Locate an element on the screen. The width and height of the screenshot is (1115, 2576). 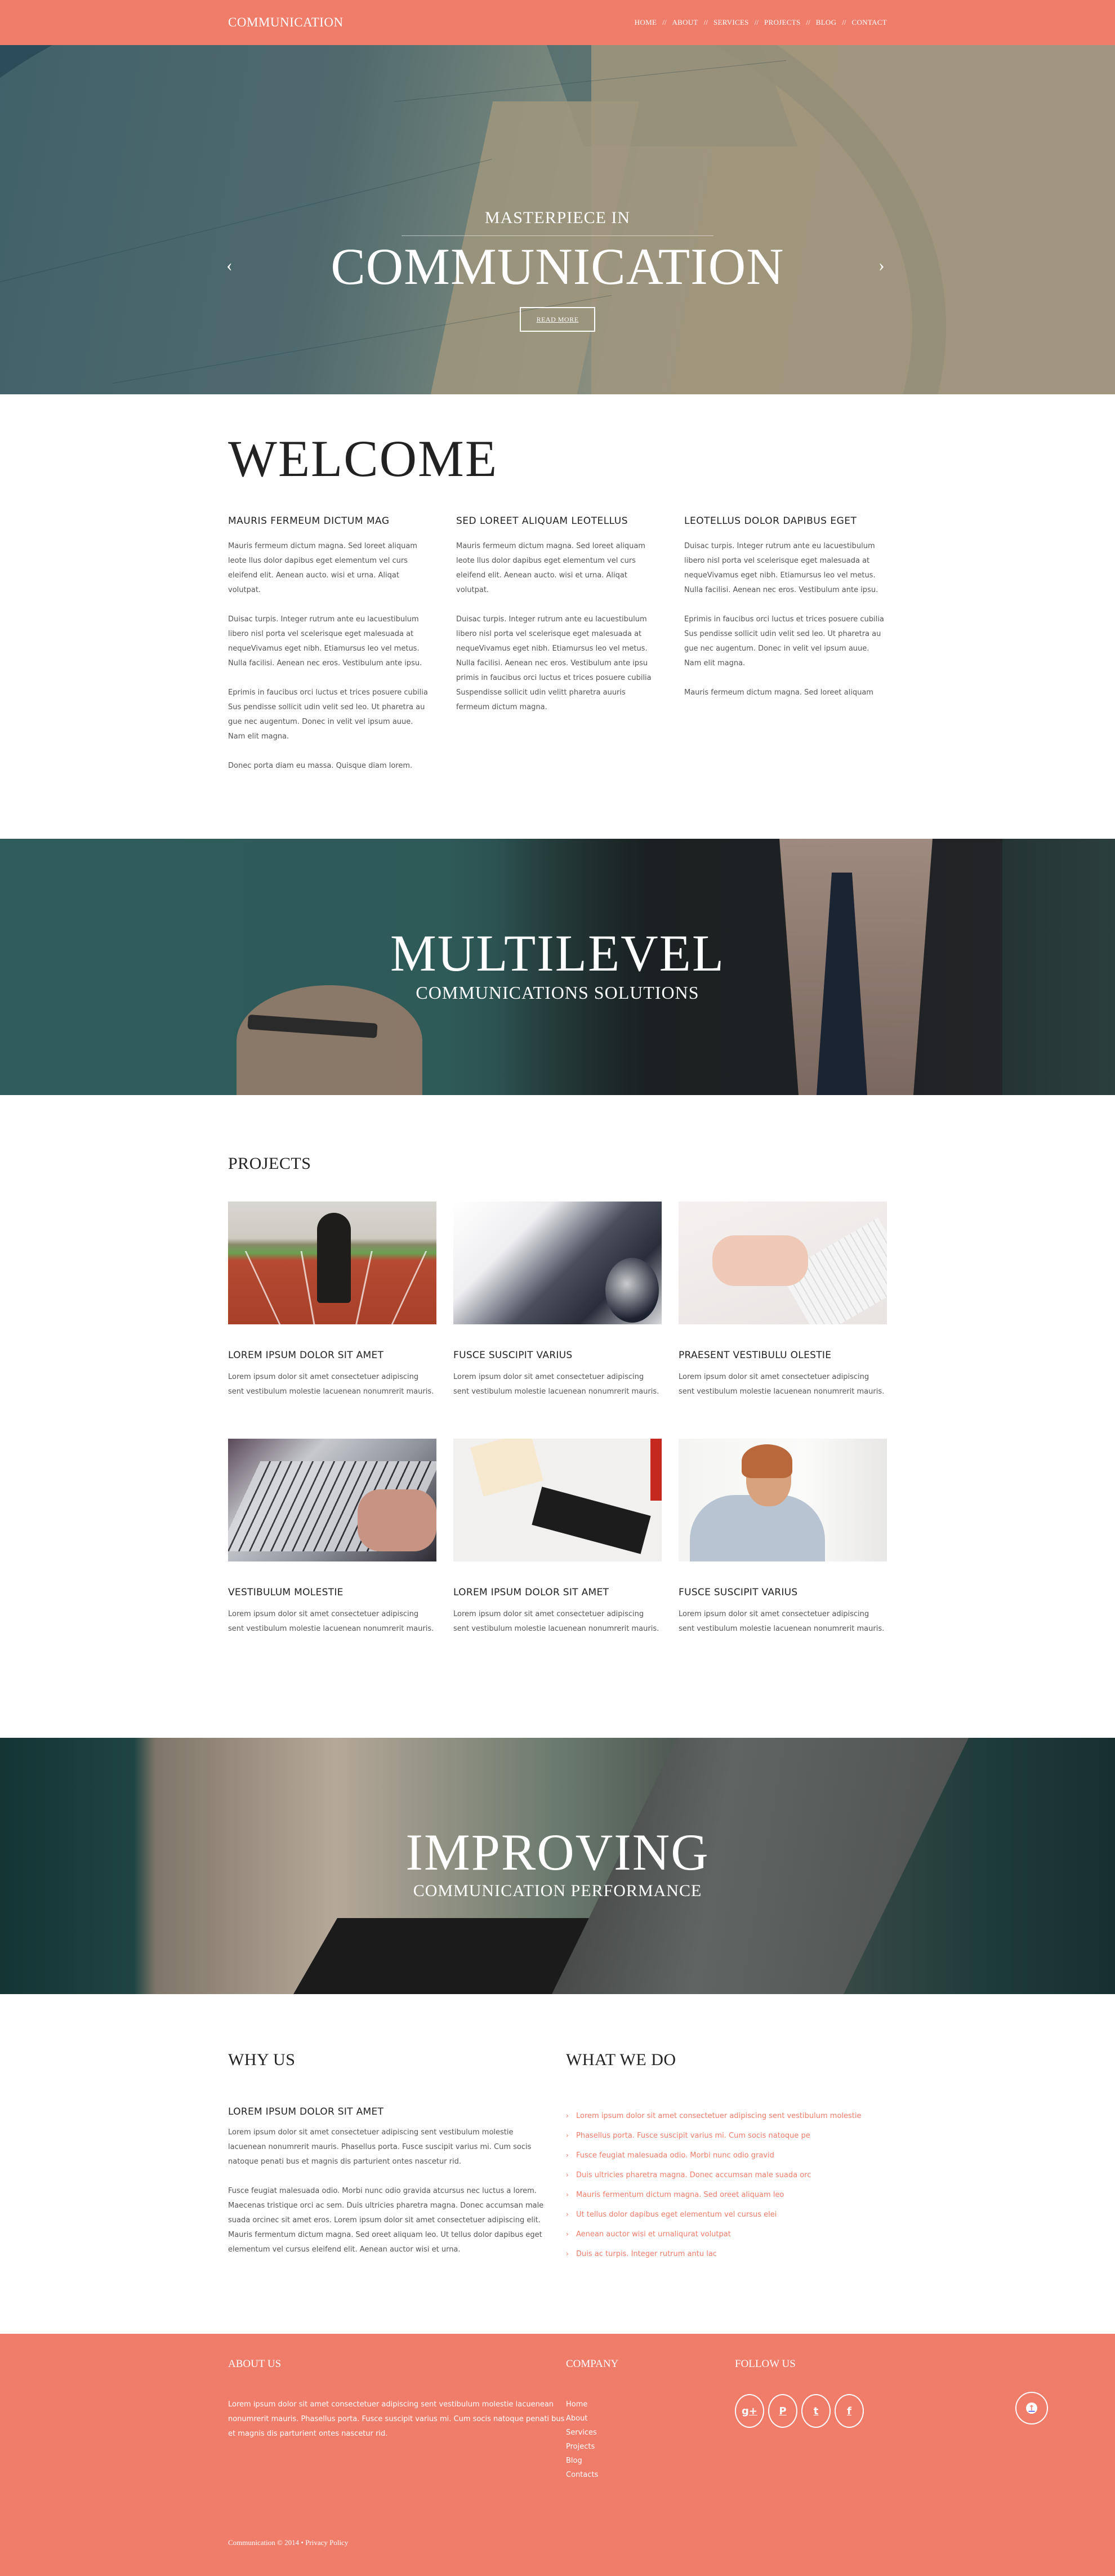
read-more-button: READ MORE is located at coordinates (557, 319).